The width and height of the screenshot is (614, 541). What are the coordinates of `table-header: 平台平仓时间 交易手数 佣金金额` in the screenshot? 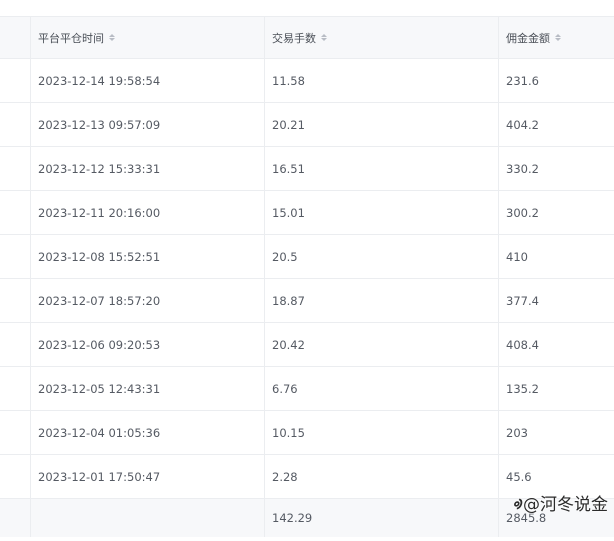 It's located at (307, 37).